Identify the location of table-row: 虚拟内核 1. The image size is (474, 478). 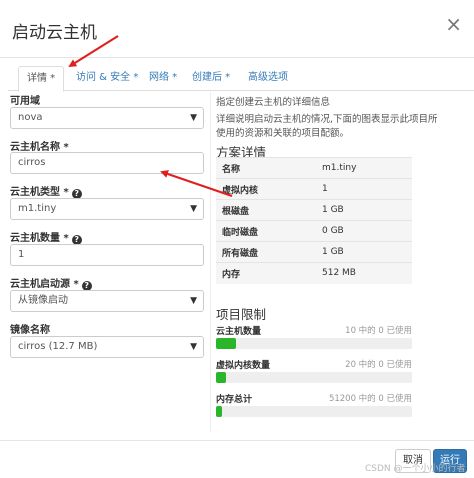
(314, 189).